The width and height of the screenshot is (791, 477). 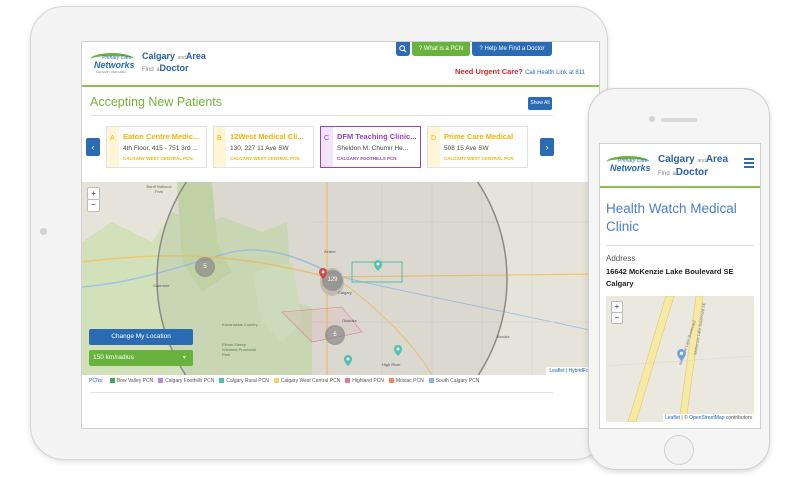 I want to click on help-find-doctor-label: Help Me Find a Doctor, so click(x=514, y=49).